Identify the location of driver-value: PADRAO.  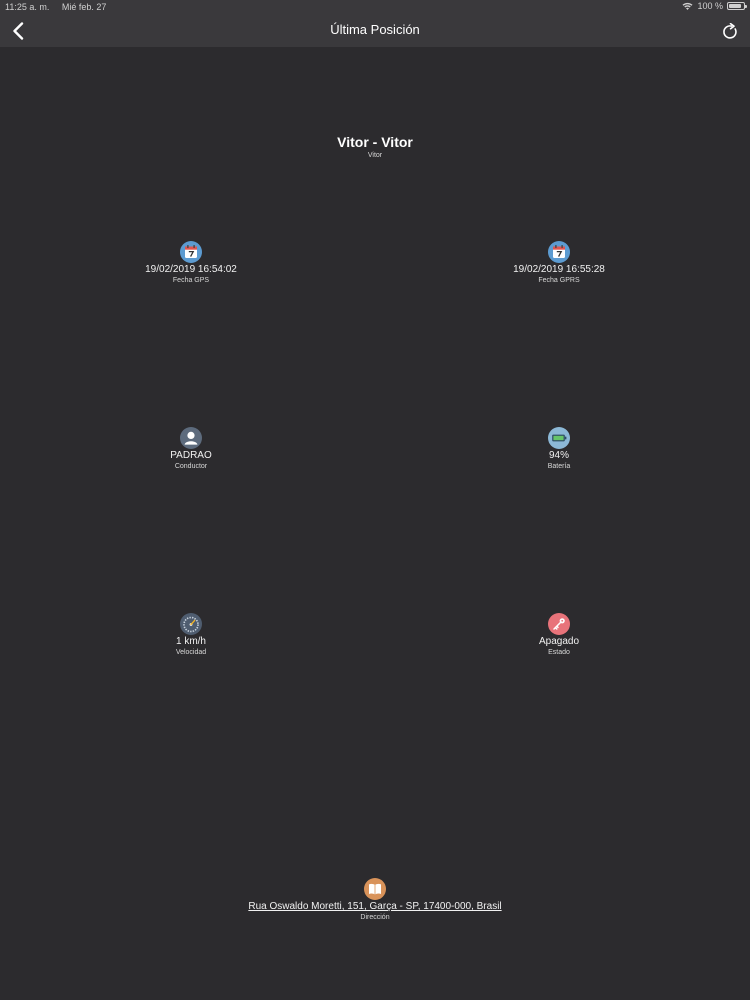
(191, 455).